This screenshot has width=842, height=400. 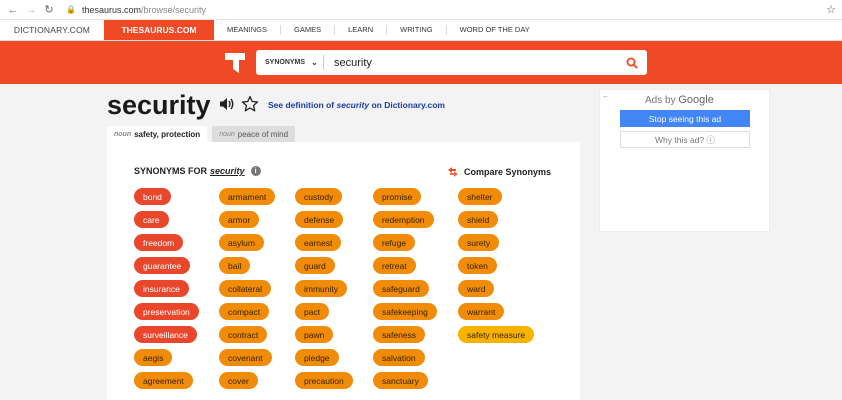 I want to click on ads-brand: Google, so click(x=696, y=100).